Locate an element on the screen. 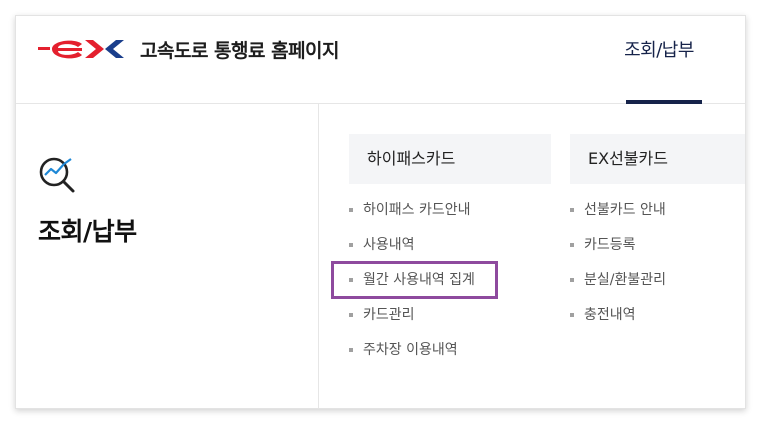 The width and height of the screenshot is (761, 424). tab-inquiry-payment: 조회/납부 is located at coordinates (659, 70).